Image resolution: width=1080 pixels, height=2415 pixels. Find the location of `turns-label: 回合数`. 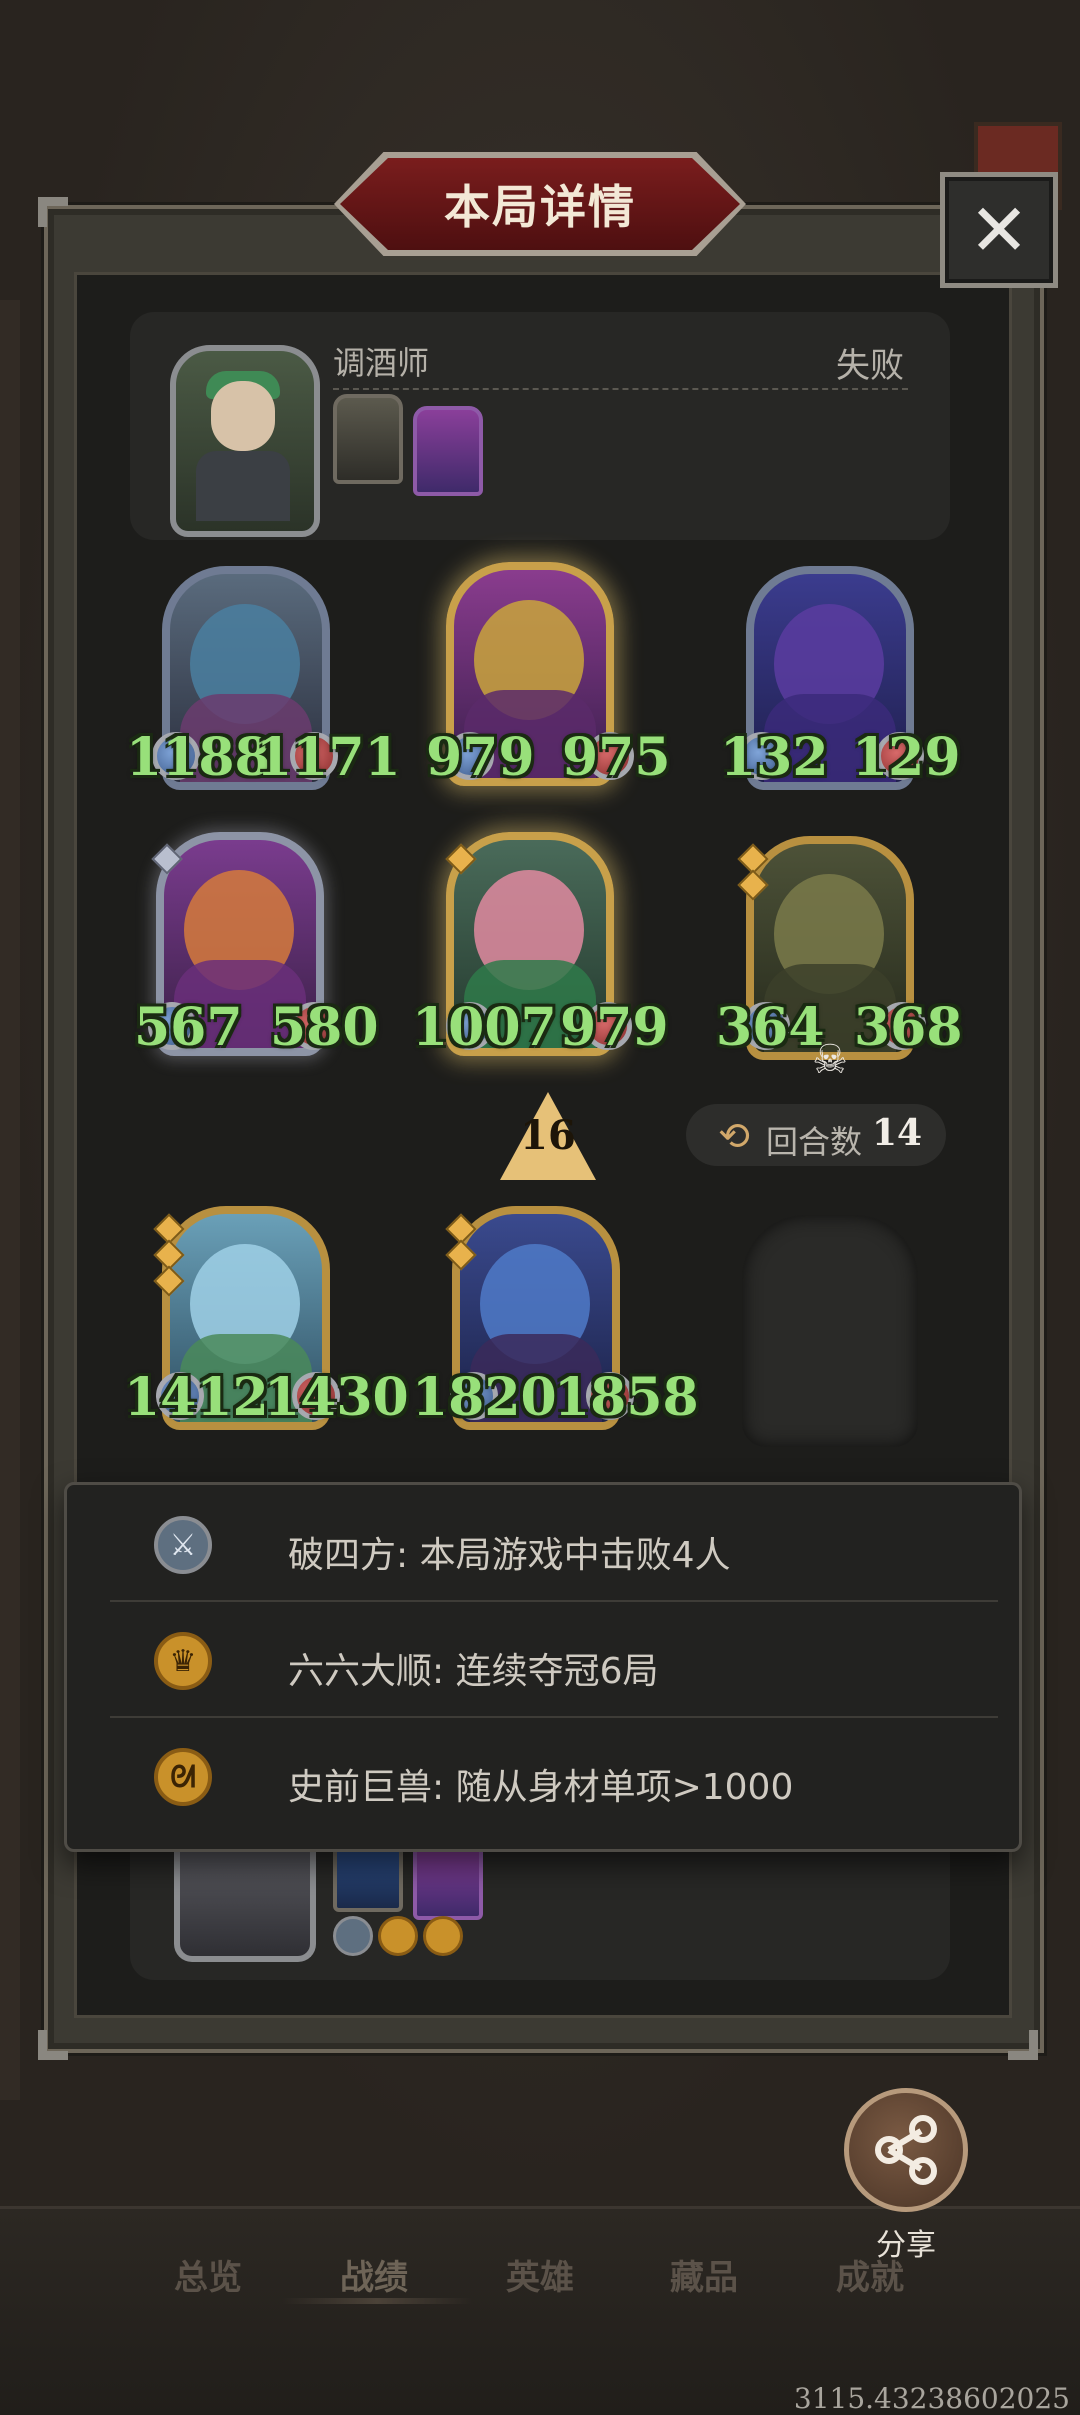

turns-label: 回合数 is located at coordinates (814, 1142).